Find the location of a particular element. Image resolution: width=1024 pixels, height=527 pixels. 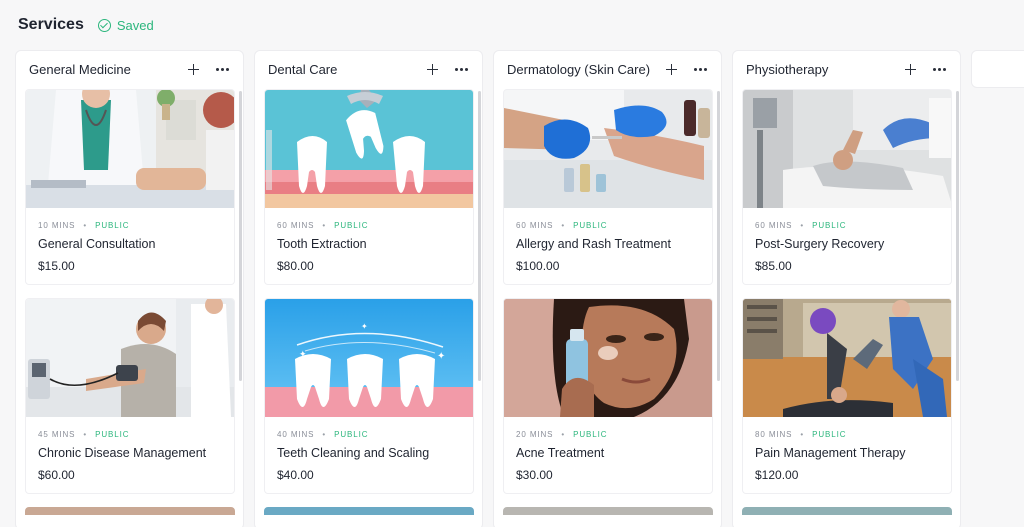

service-price: $85.00 is located at coordinates (773, 266).